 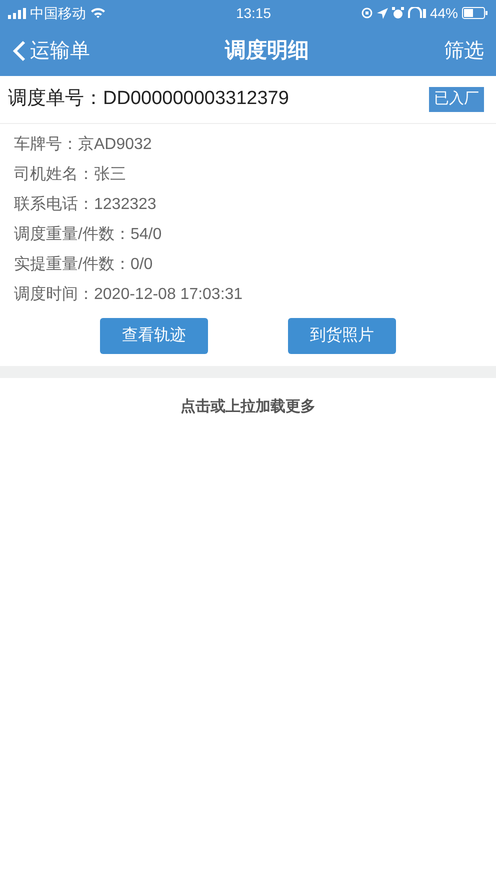 I want to click on battery-percent: 44%, so click(x=444, y=13).